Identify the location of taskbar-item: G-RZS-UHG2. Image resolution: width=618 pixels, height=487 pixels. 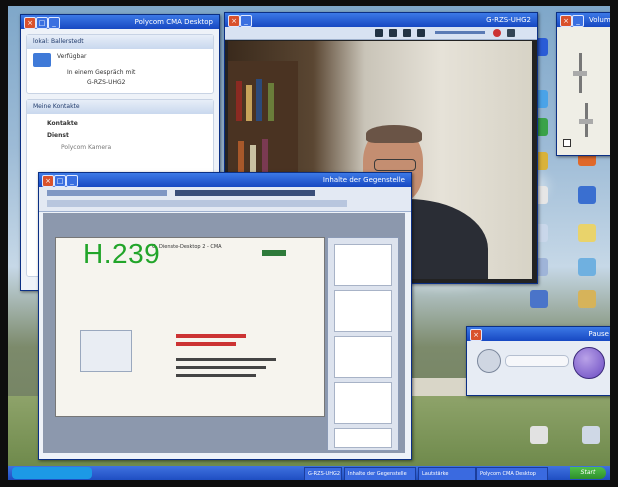
(323, 473).